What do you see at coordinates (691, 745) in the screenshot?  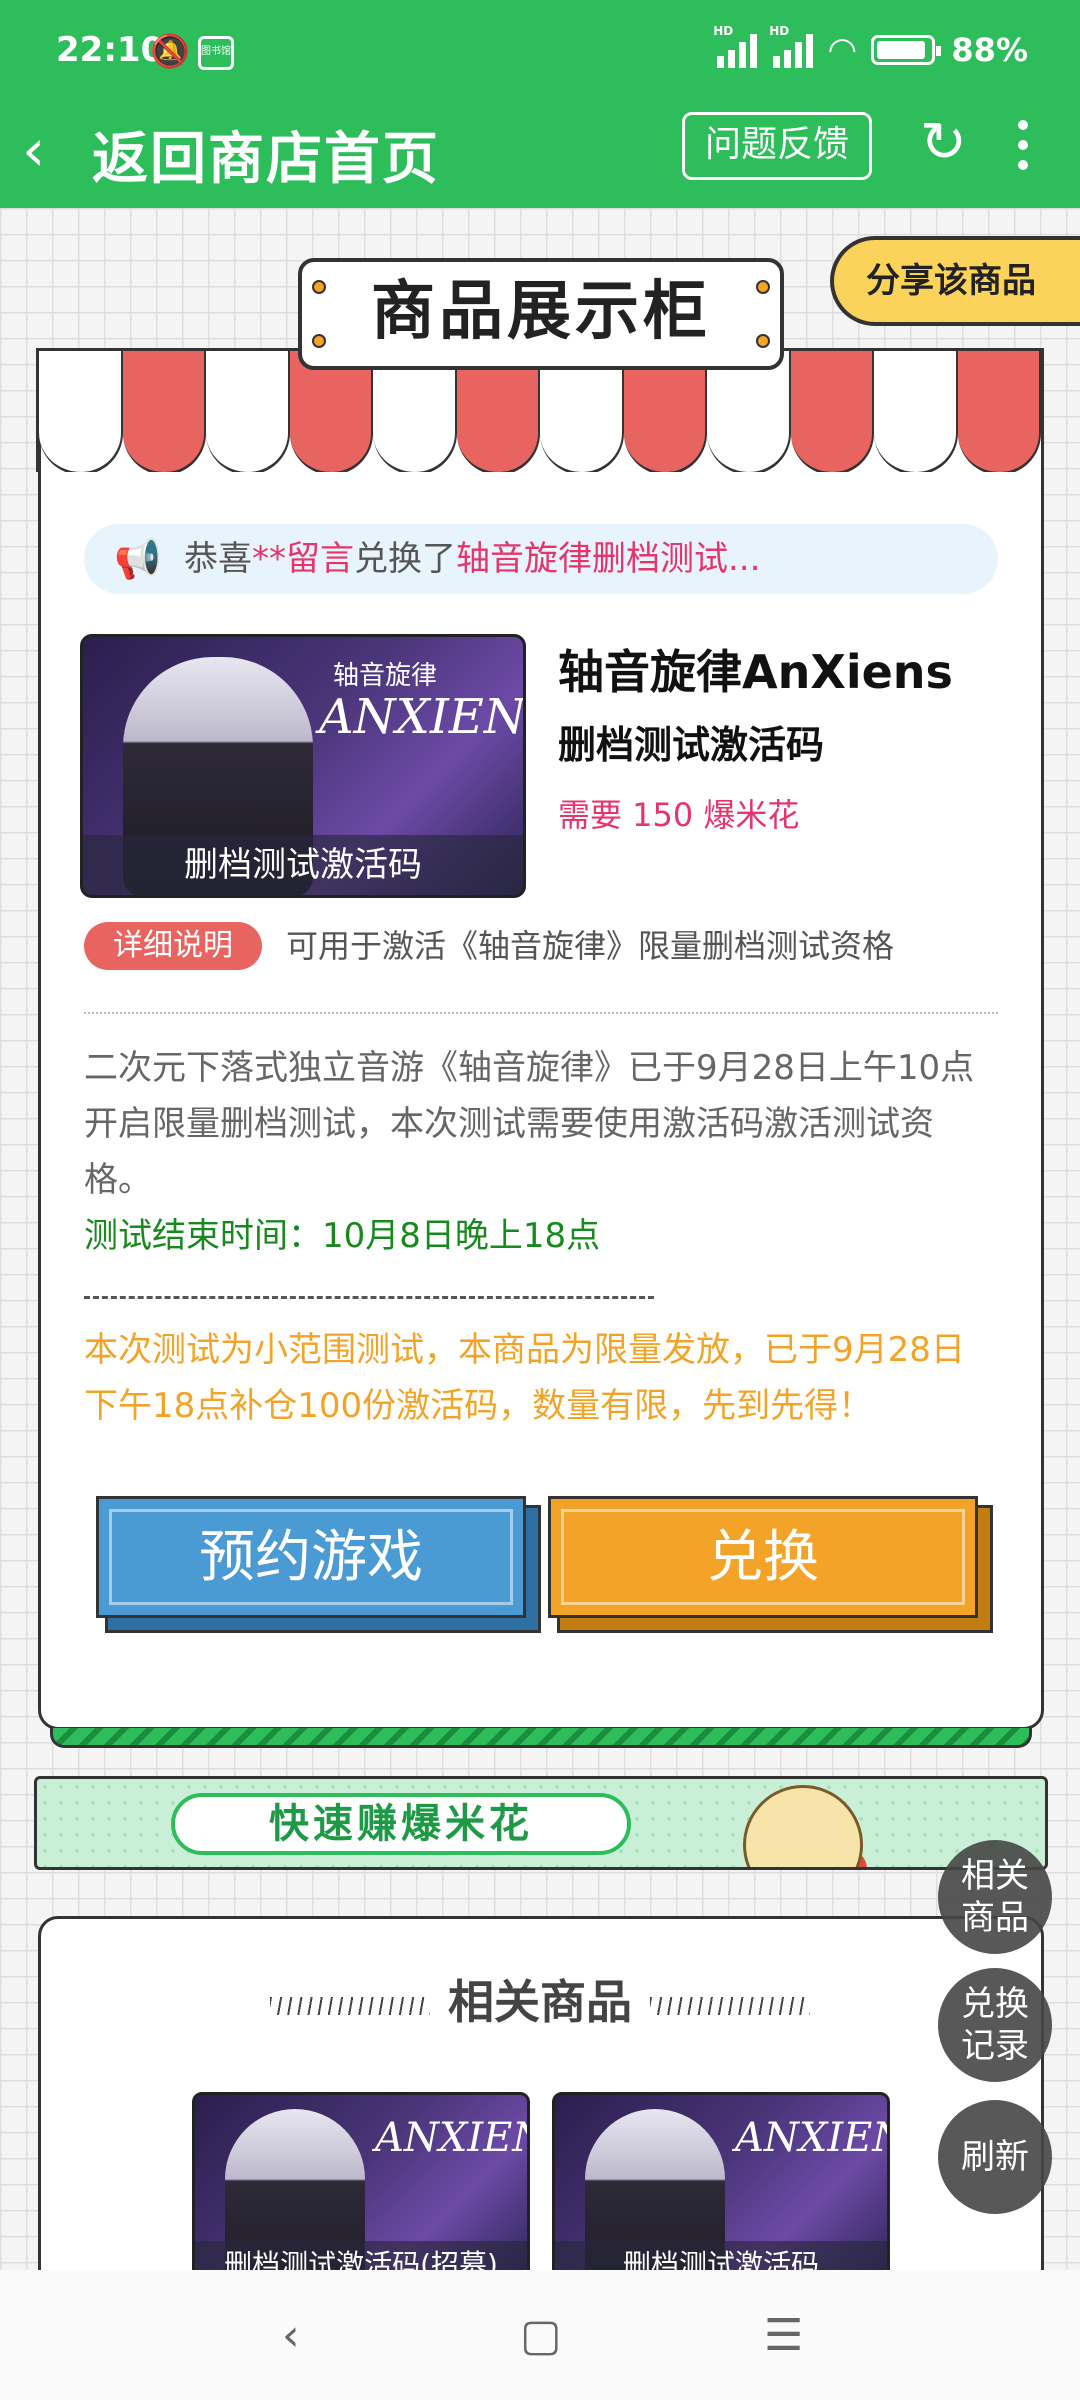 I see `product-subtitle: 删档测试激活码` at bounding box center [691, 745].